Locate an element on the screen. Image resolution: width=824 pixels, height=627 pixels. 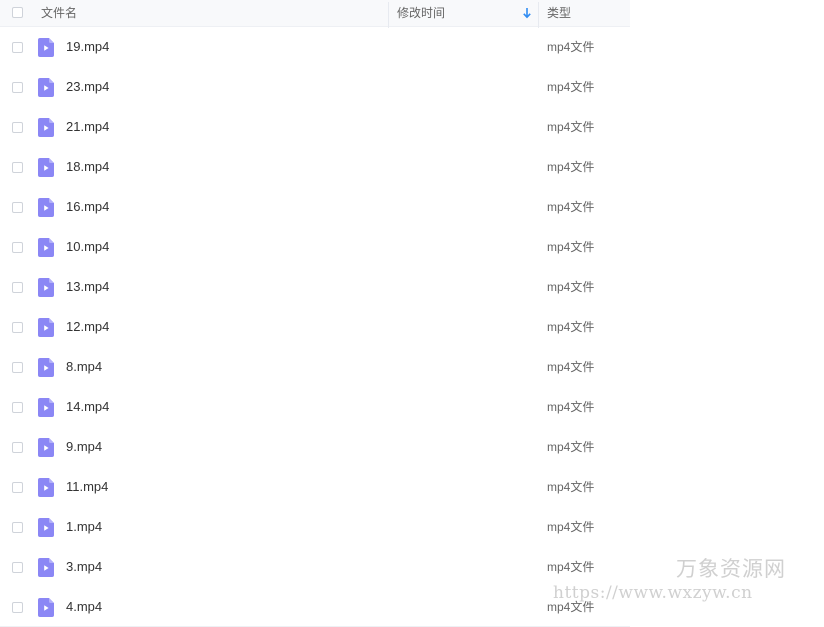
file-name: 23.mp4 is located at coordinates (87, 87).